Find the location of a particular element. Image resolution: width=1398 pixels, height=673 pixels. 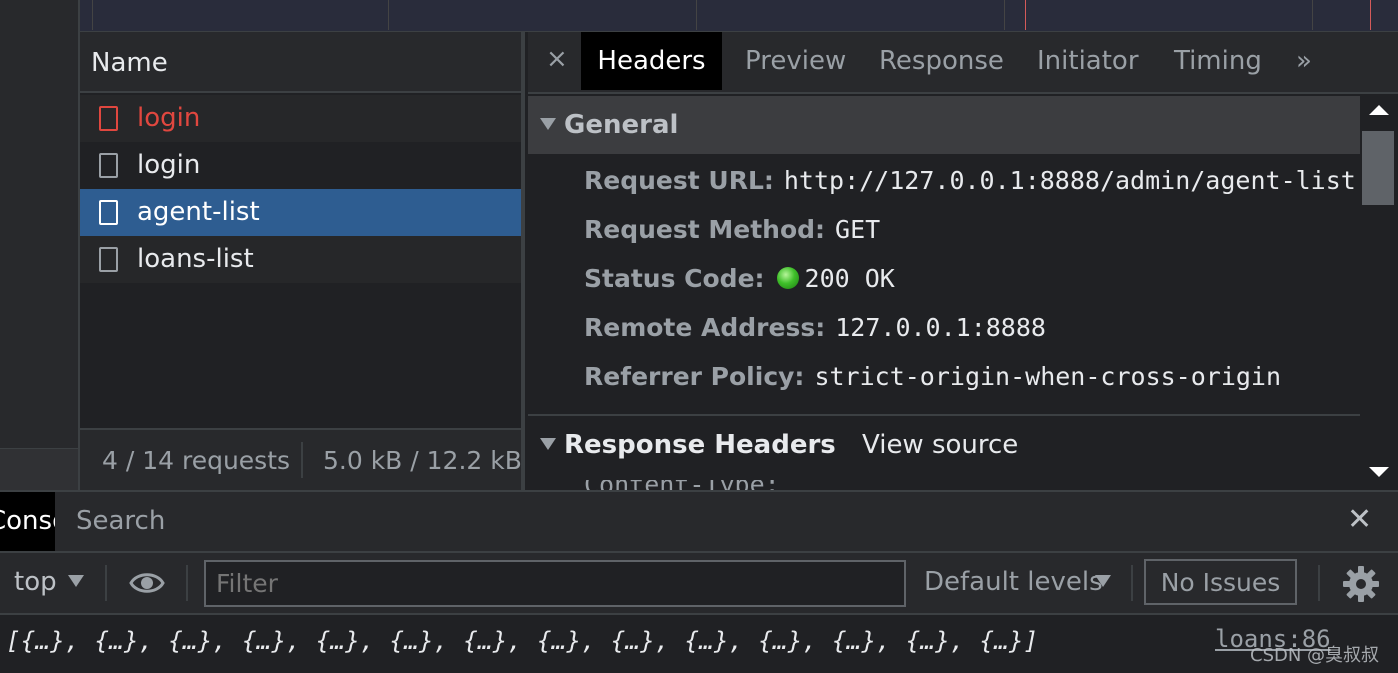

close-icon: × is located at coordinates (557, 59).